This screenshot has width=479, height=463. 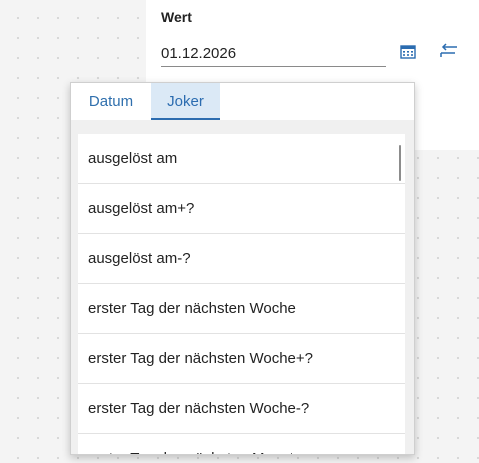 What do you see at coordinates (241, 259) in the screenshot?
I see `list-item: ausgelöst am-?` at bounding box center [241, 259].